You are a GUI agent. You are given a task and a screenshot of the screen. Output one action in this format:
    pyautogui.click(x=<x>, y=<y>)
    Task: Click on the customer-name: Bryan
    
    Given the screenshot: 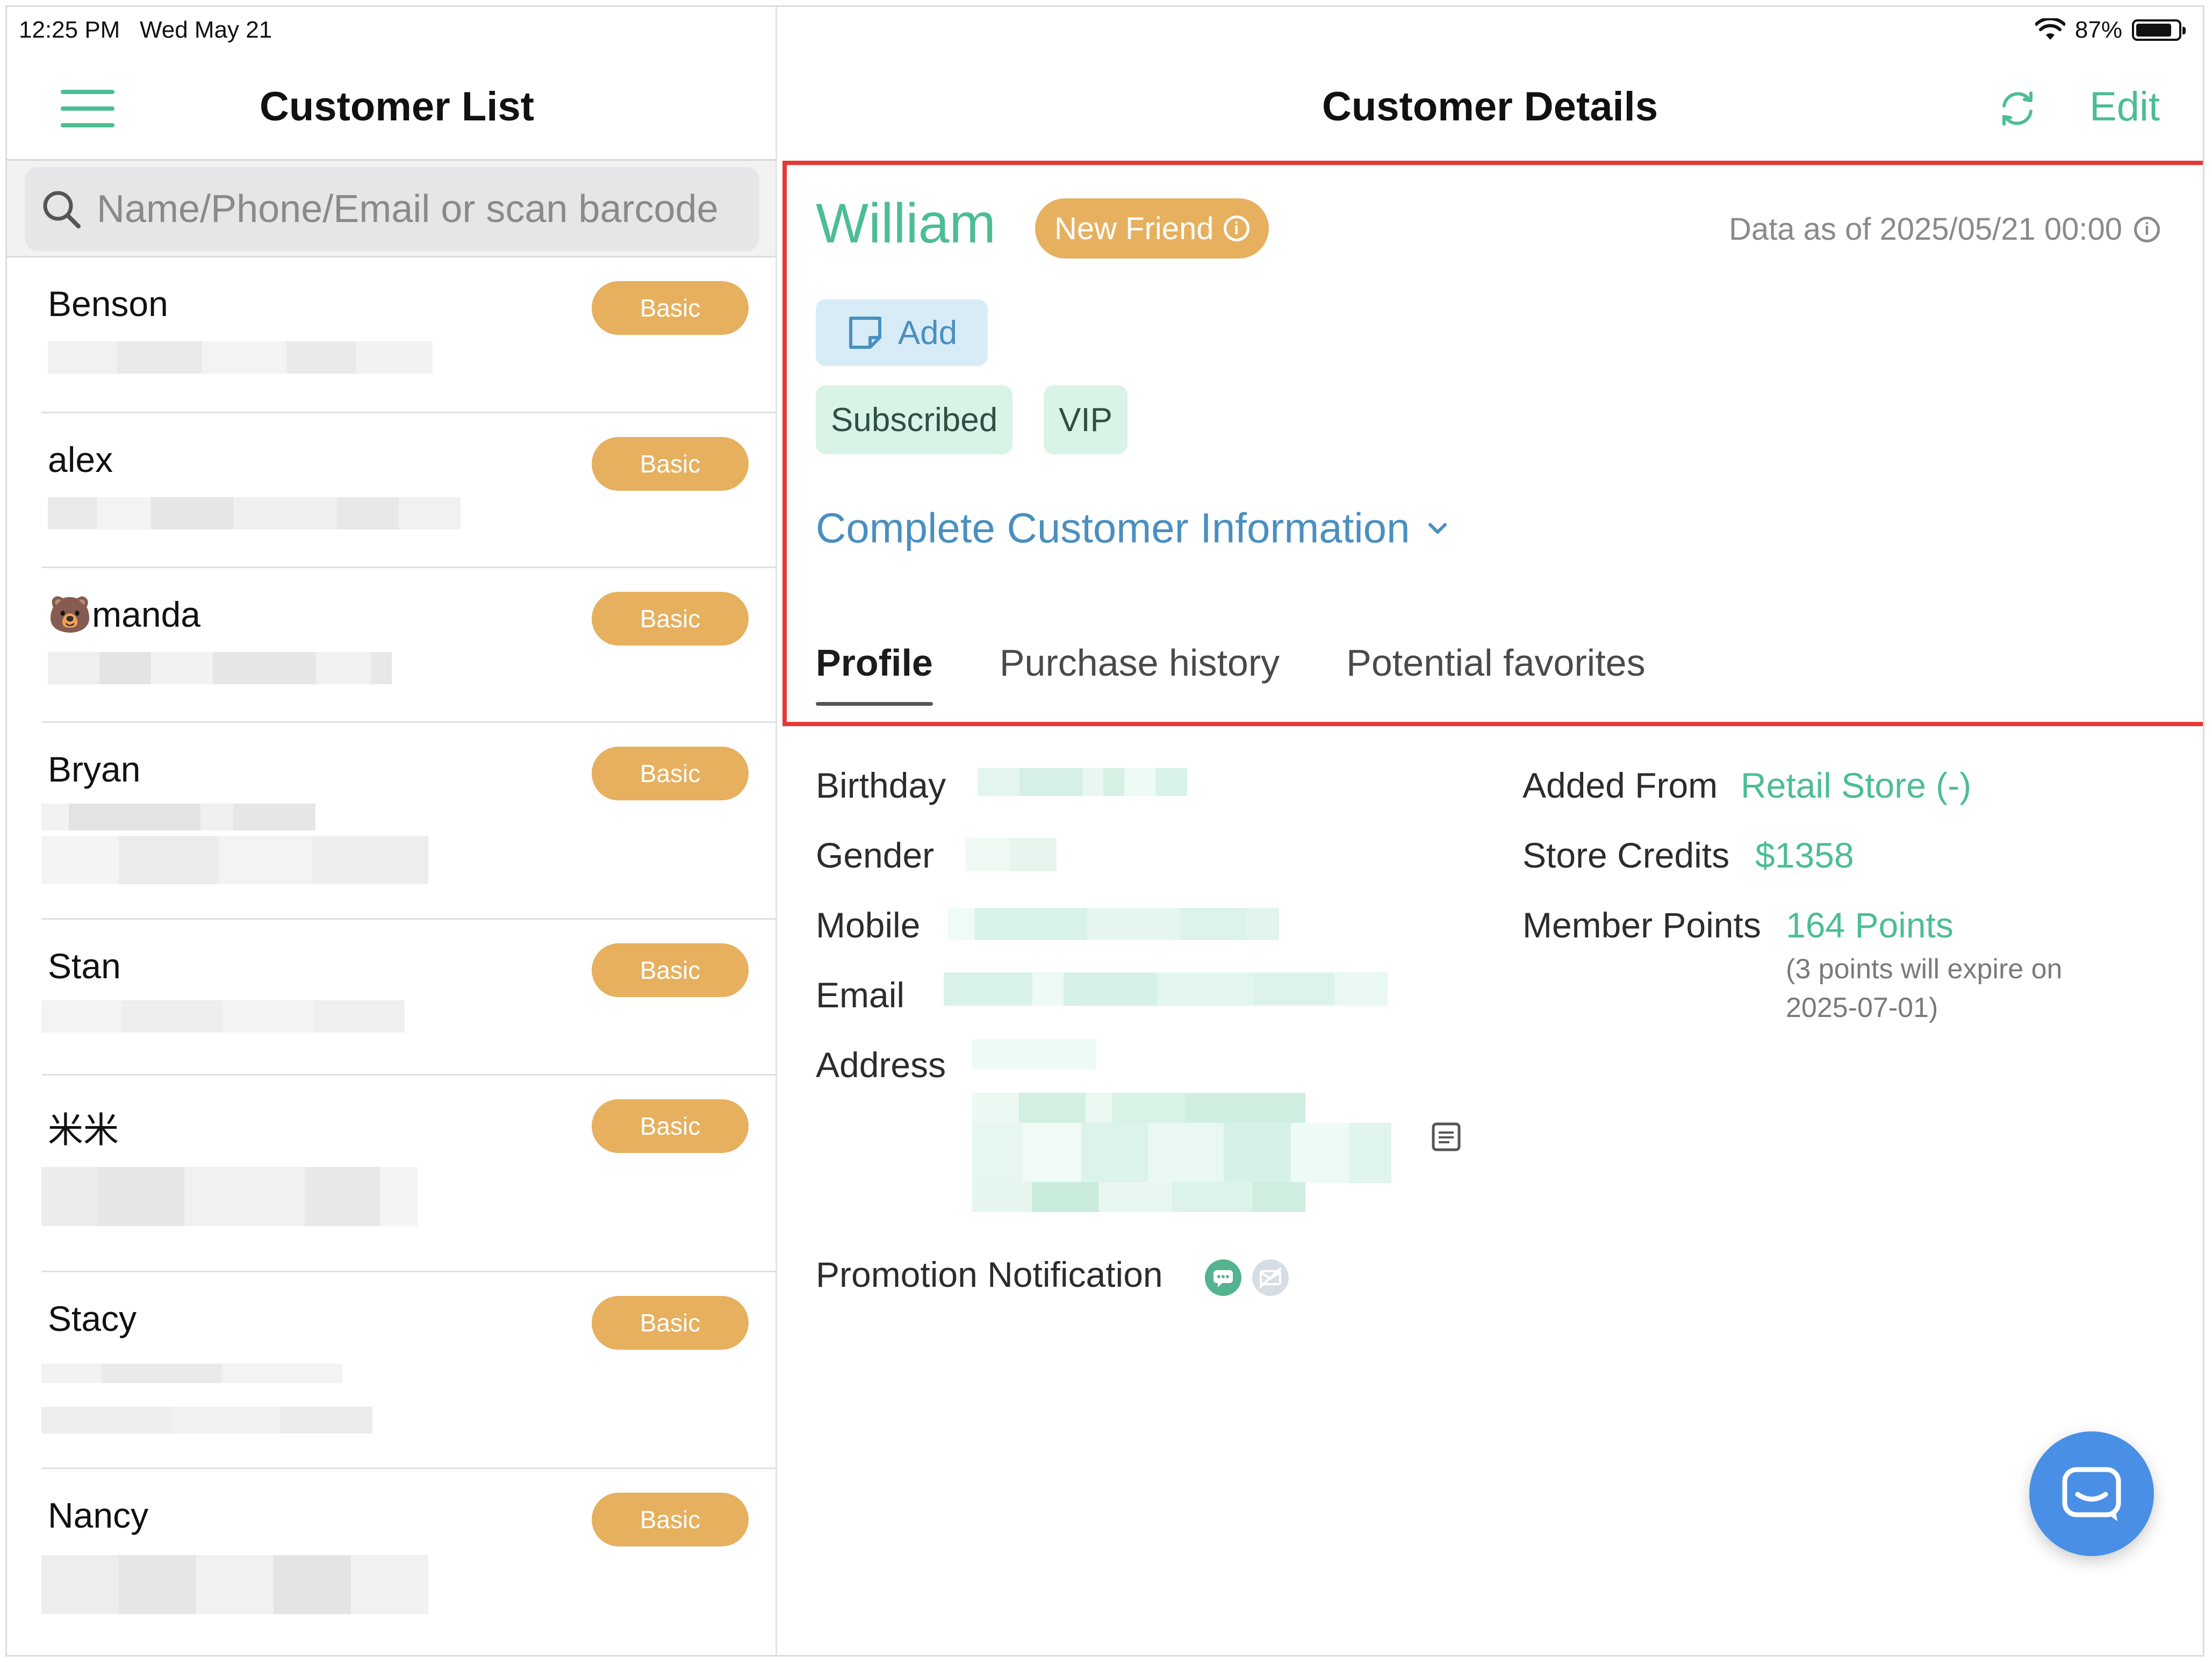 What is the action you would take?
    pyautogui.click(x=95, y=769)
    